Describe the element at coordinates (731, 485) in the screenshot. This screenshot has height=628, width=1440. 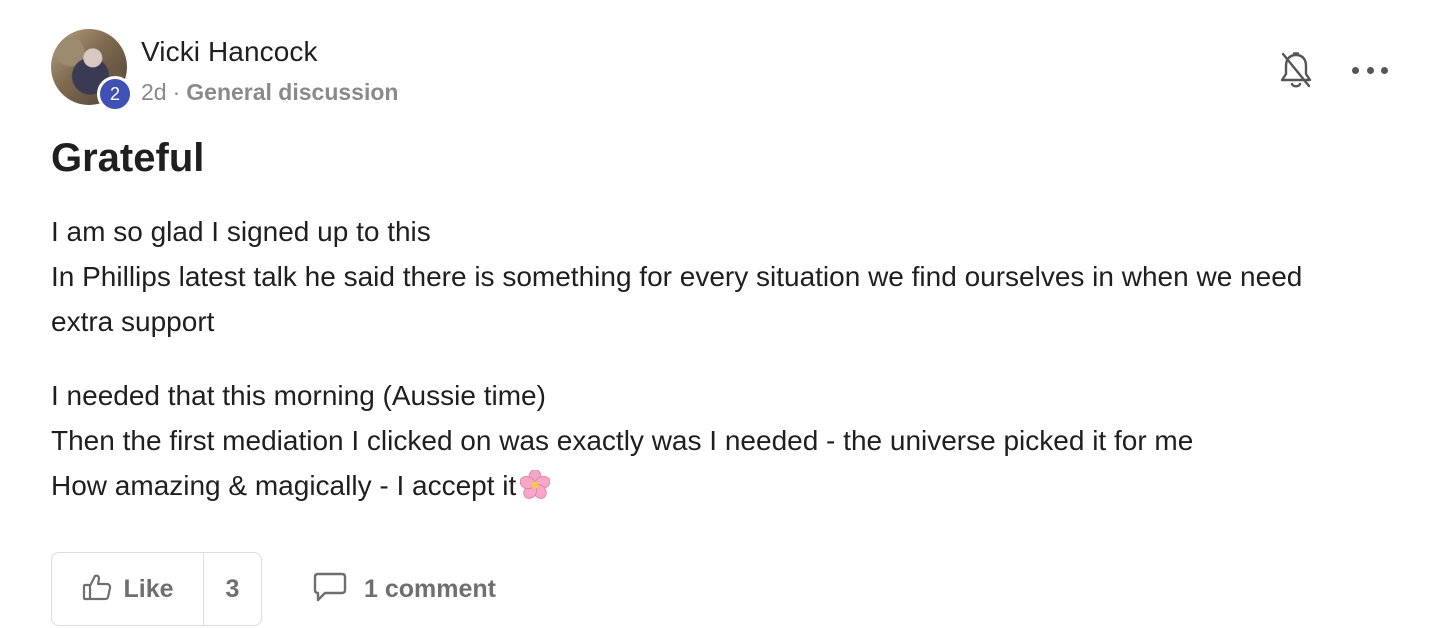
I see `body-line-with-emoji: How amazing & magically - I accept it` at that location.